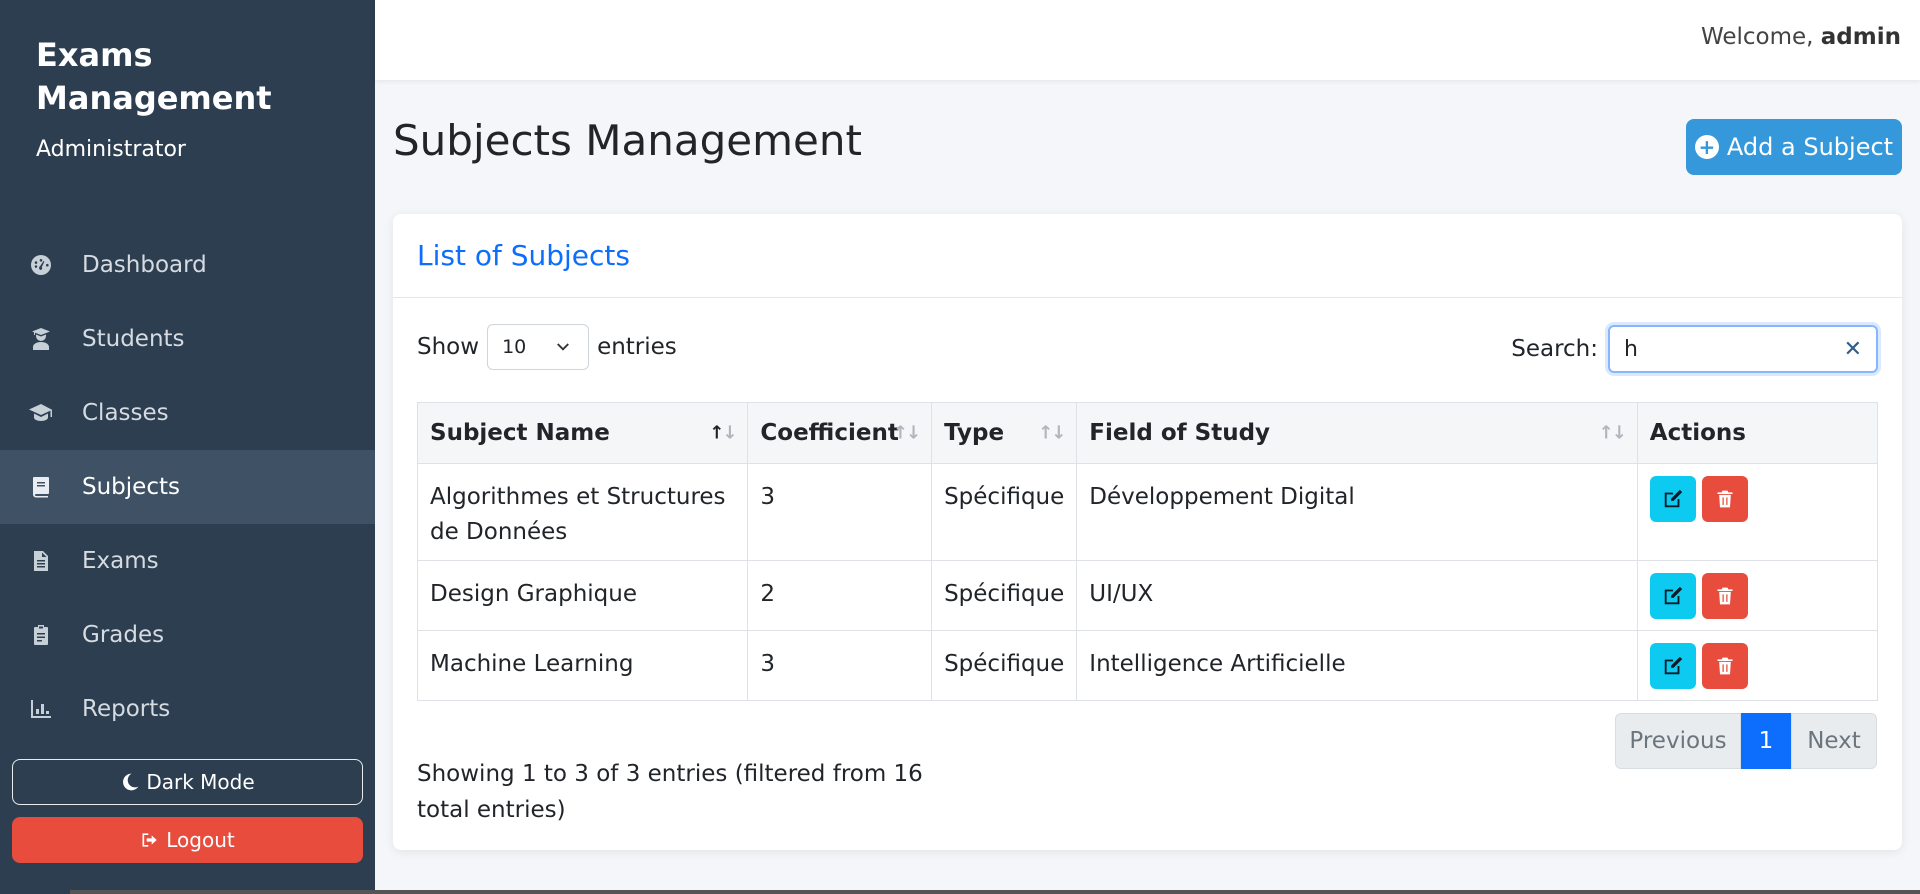 Image resolution: width=1920 pixels, height=894 pixels. I want to click on graduation-cap-icon, so click(41, 413).